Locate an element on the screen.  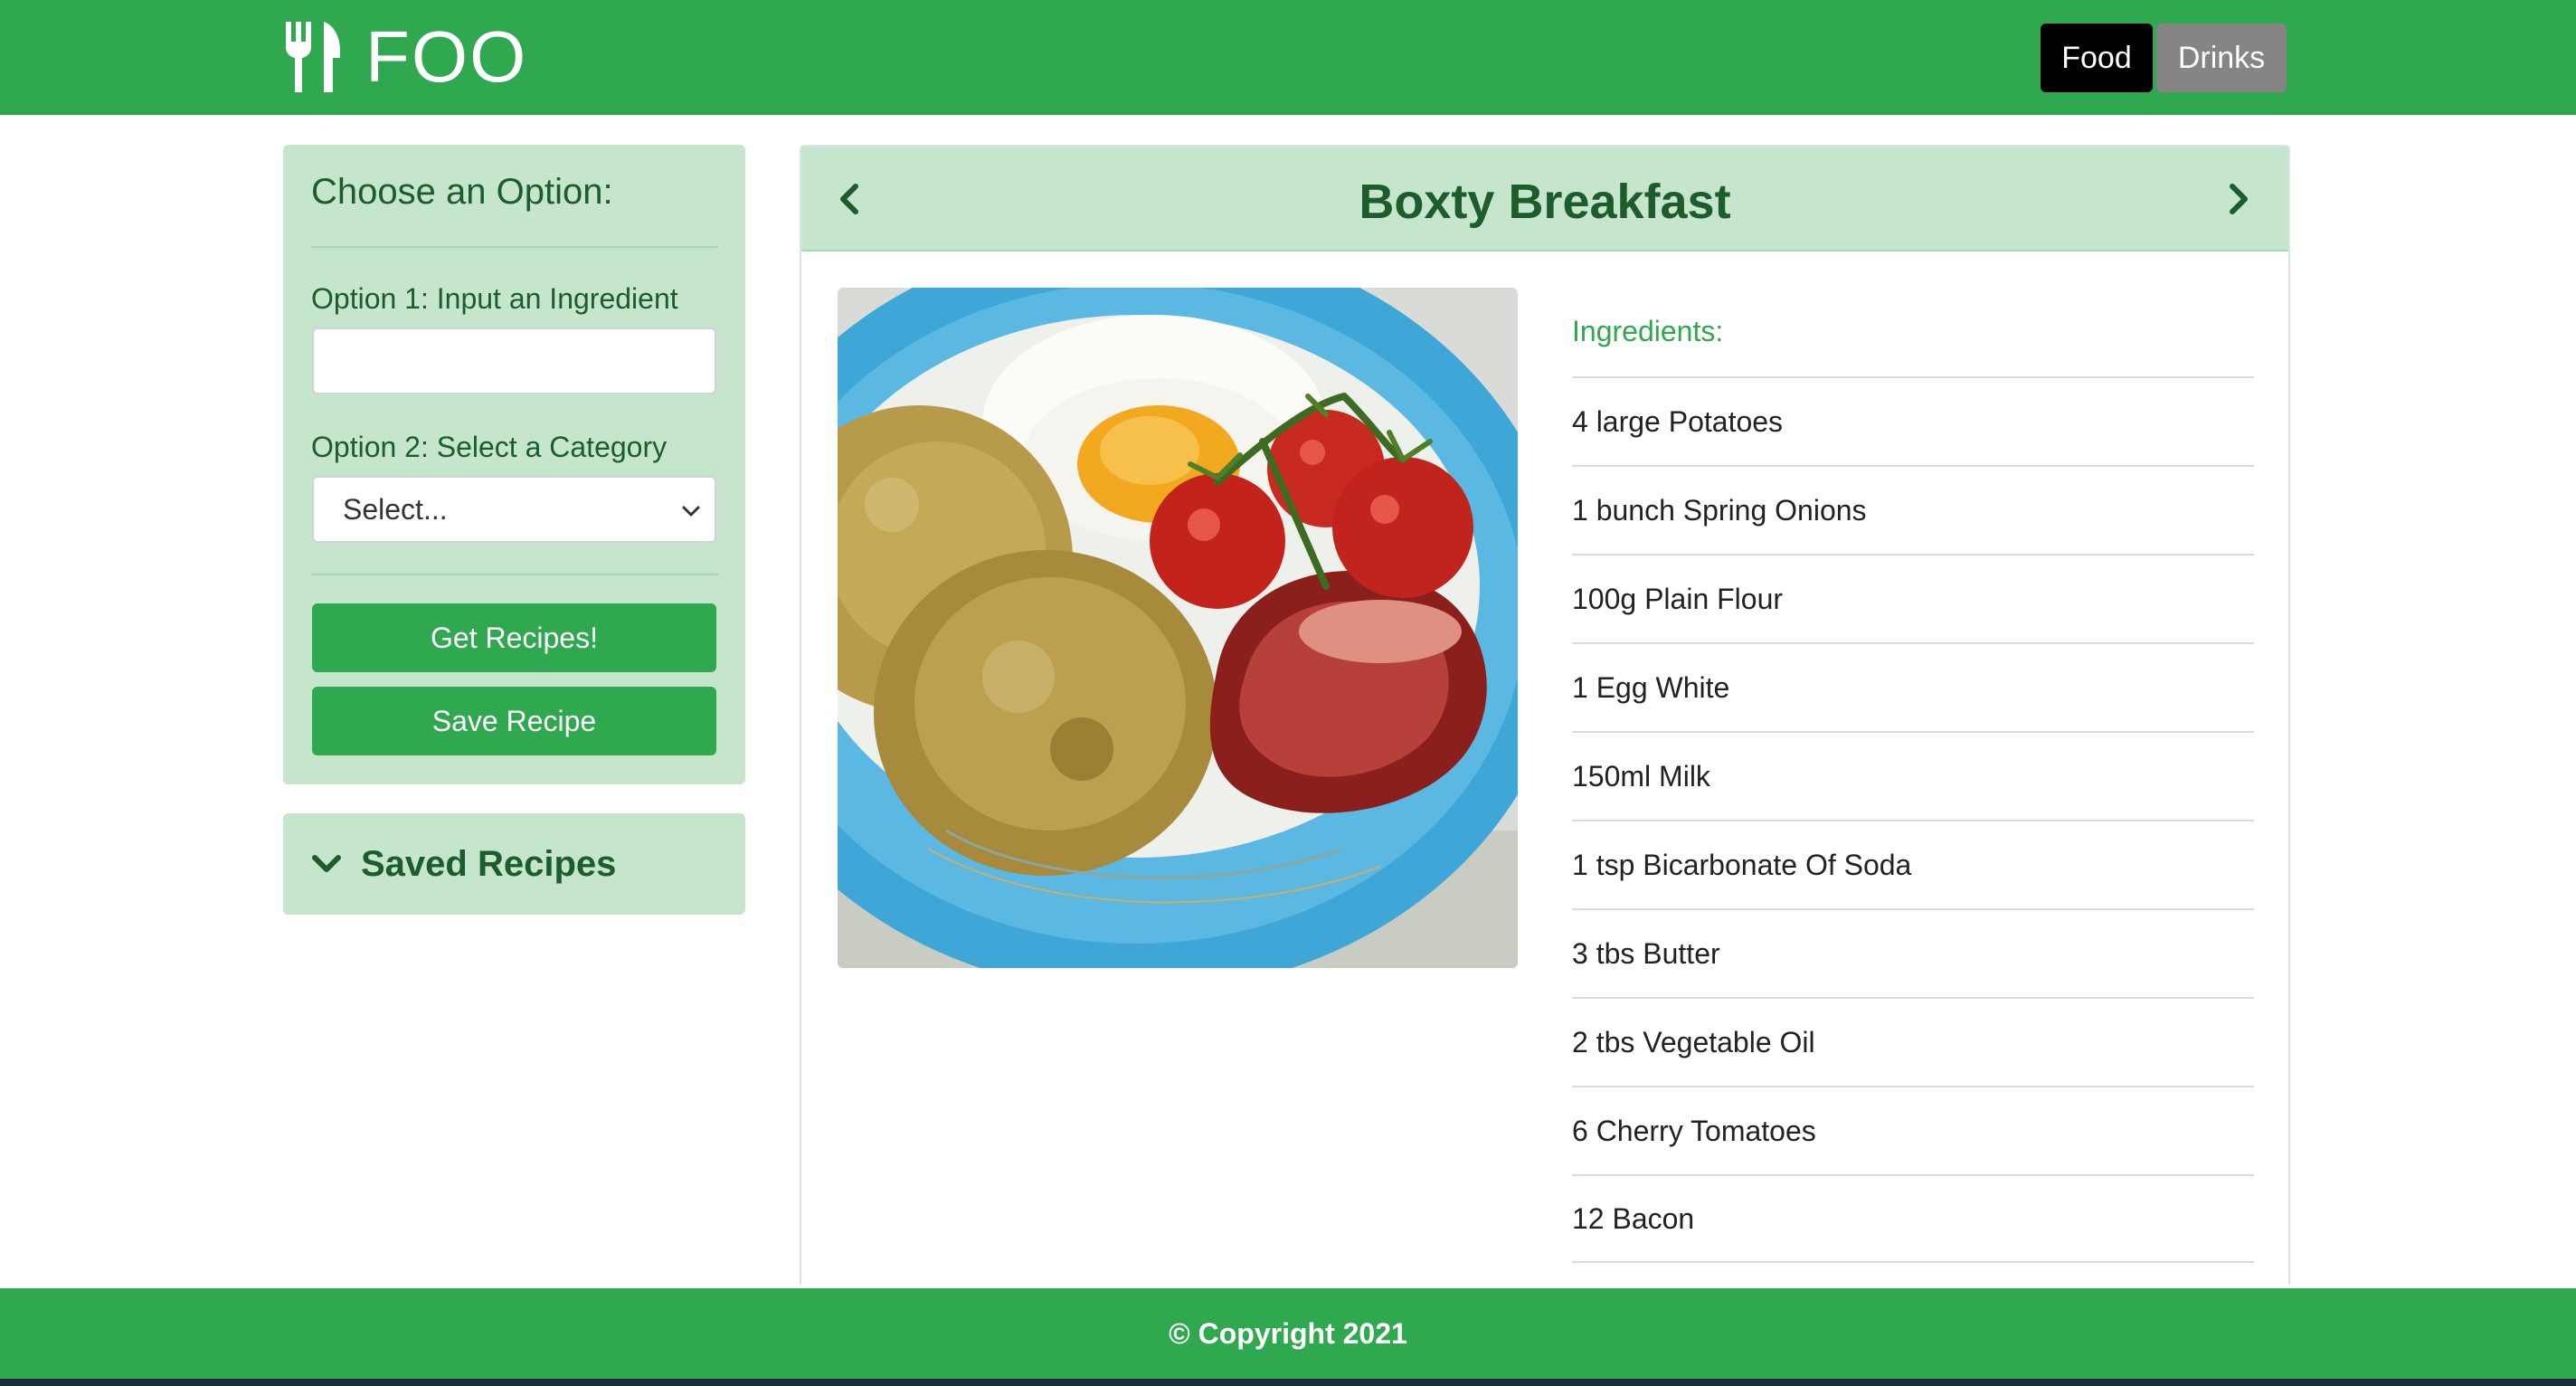
recipe-photo is located at coordinates (1178, 628).